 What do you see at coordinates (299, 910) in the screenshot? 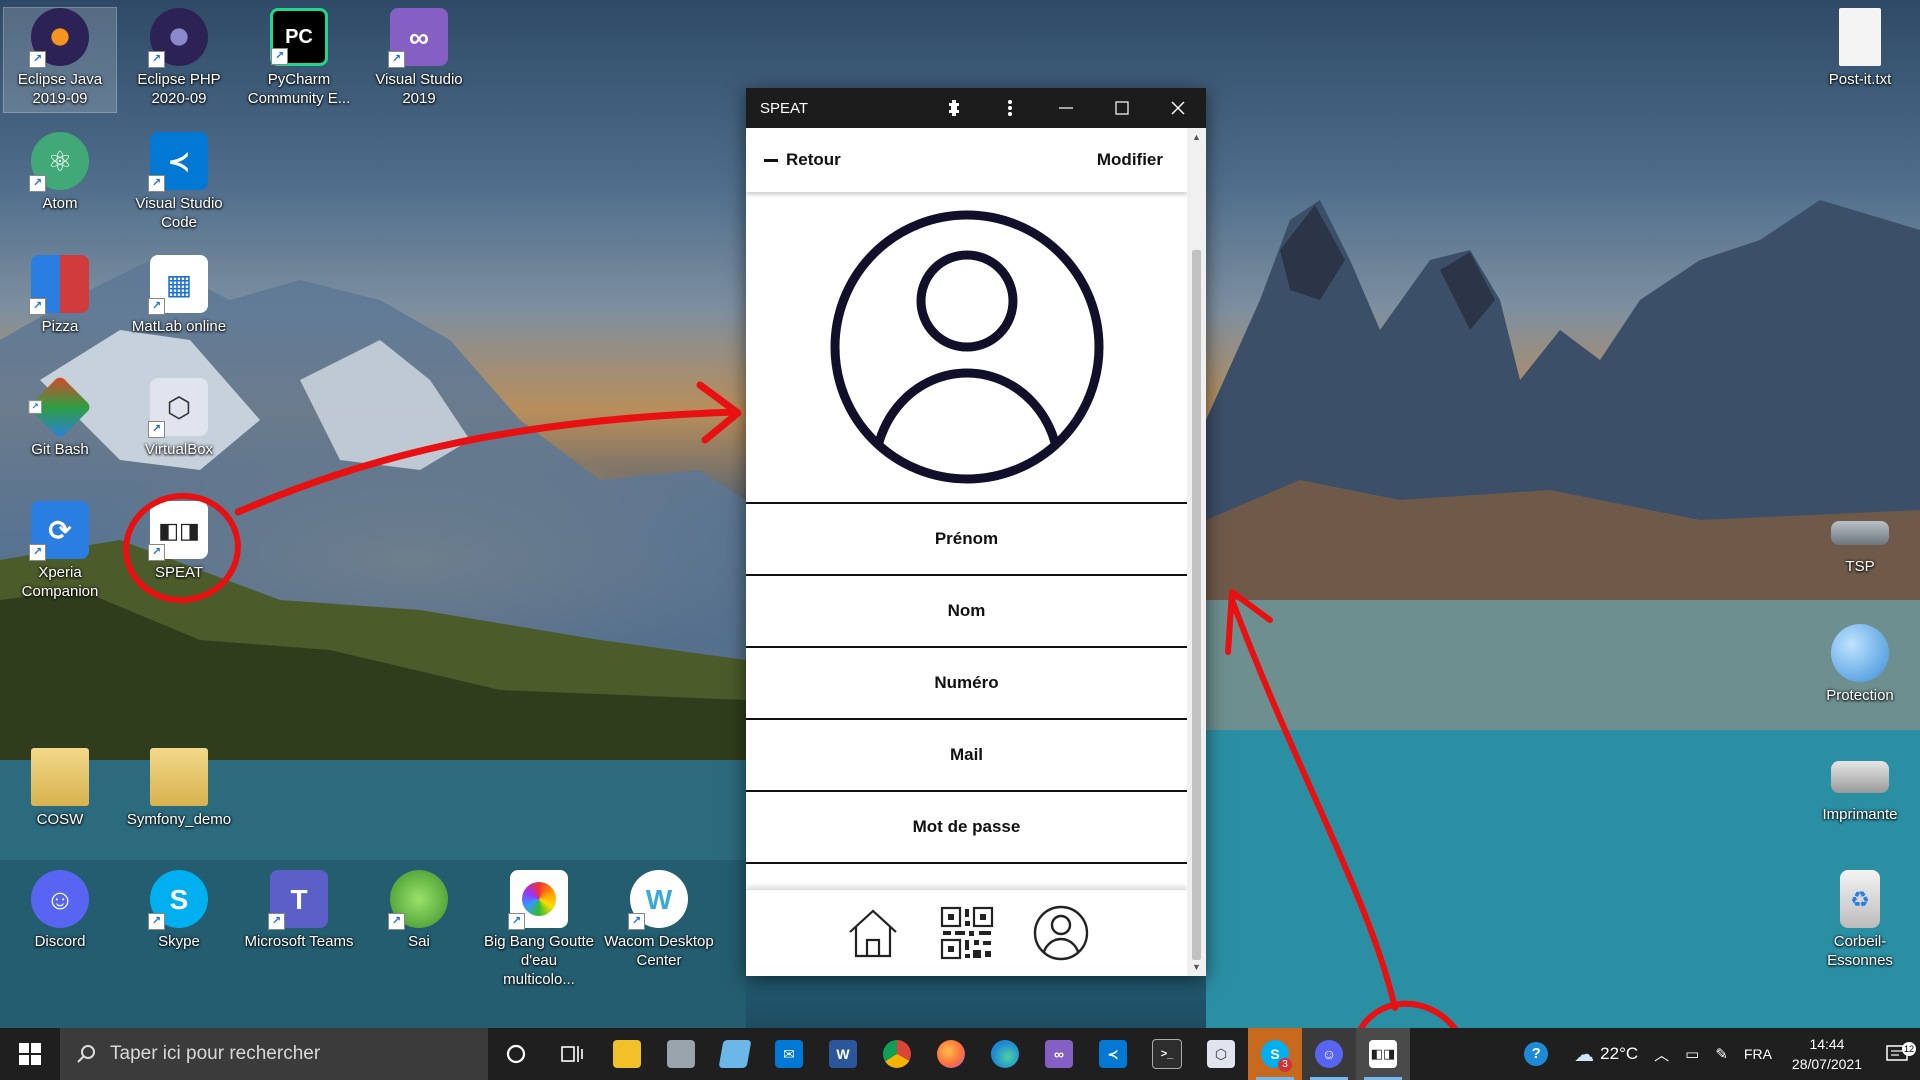
I see `desktop-icon-teams: T ↗ Microsoft Teams` at bounding box center [299, 910].